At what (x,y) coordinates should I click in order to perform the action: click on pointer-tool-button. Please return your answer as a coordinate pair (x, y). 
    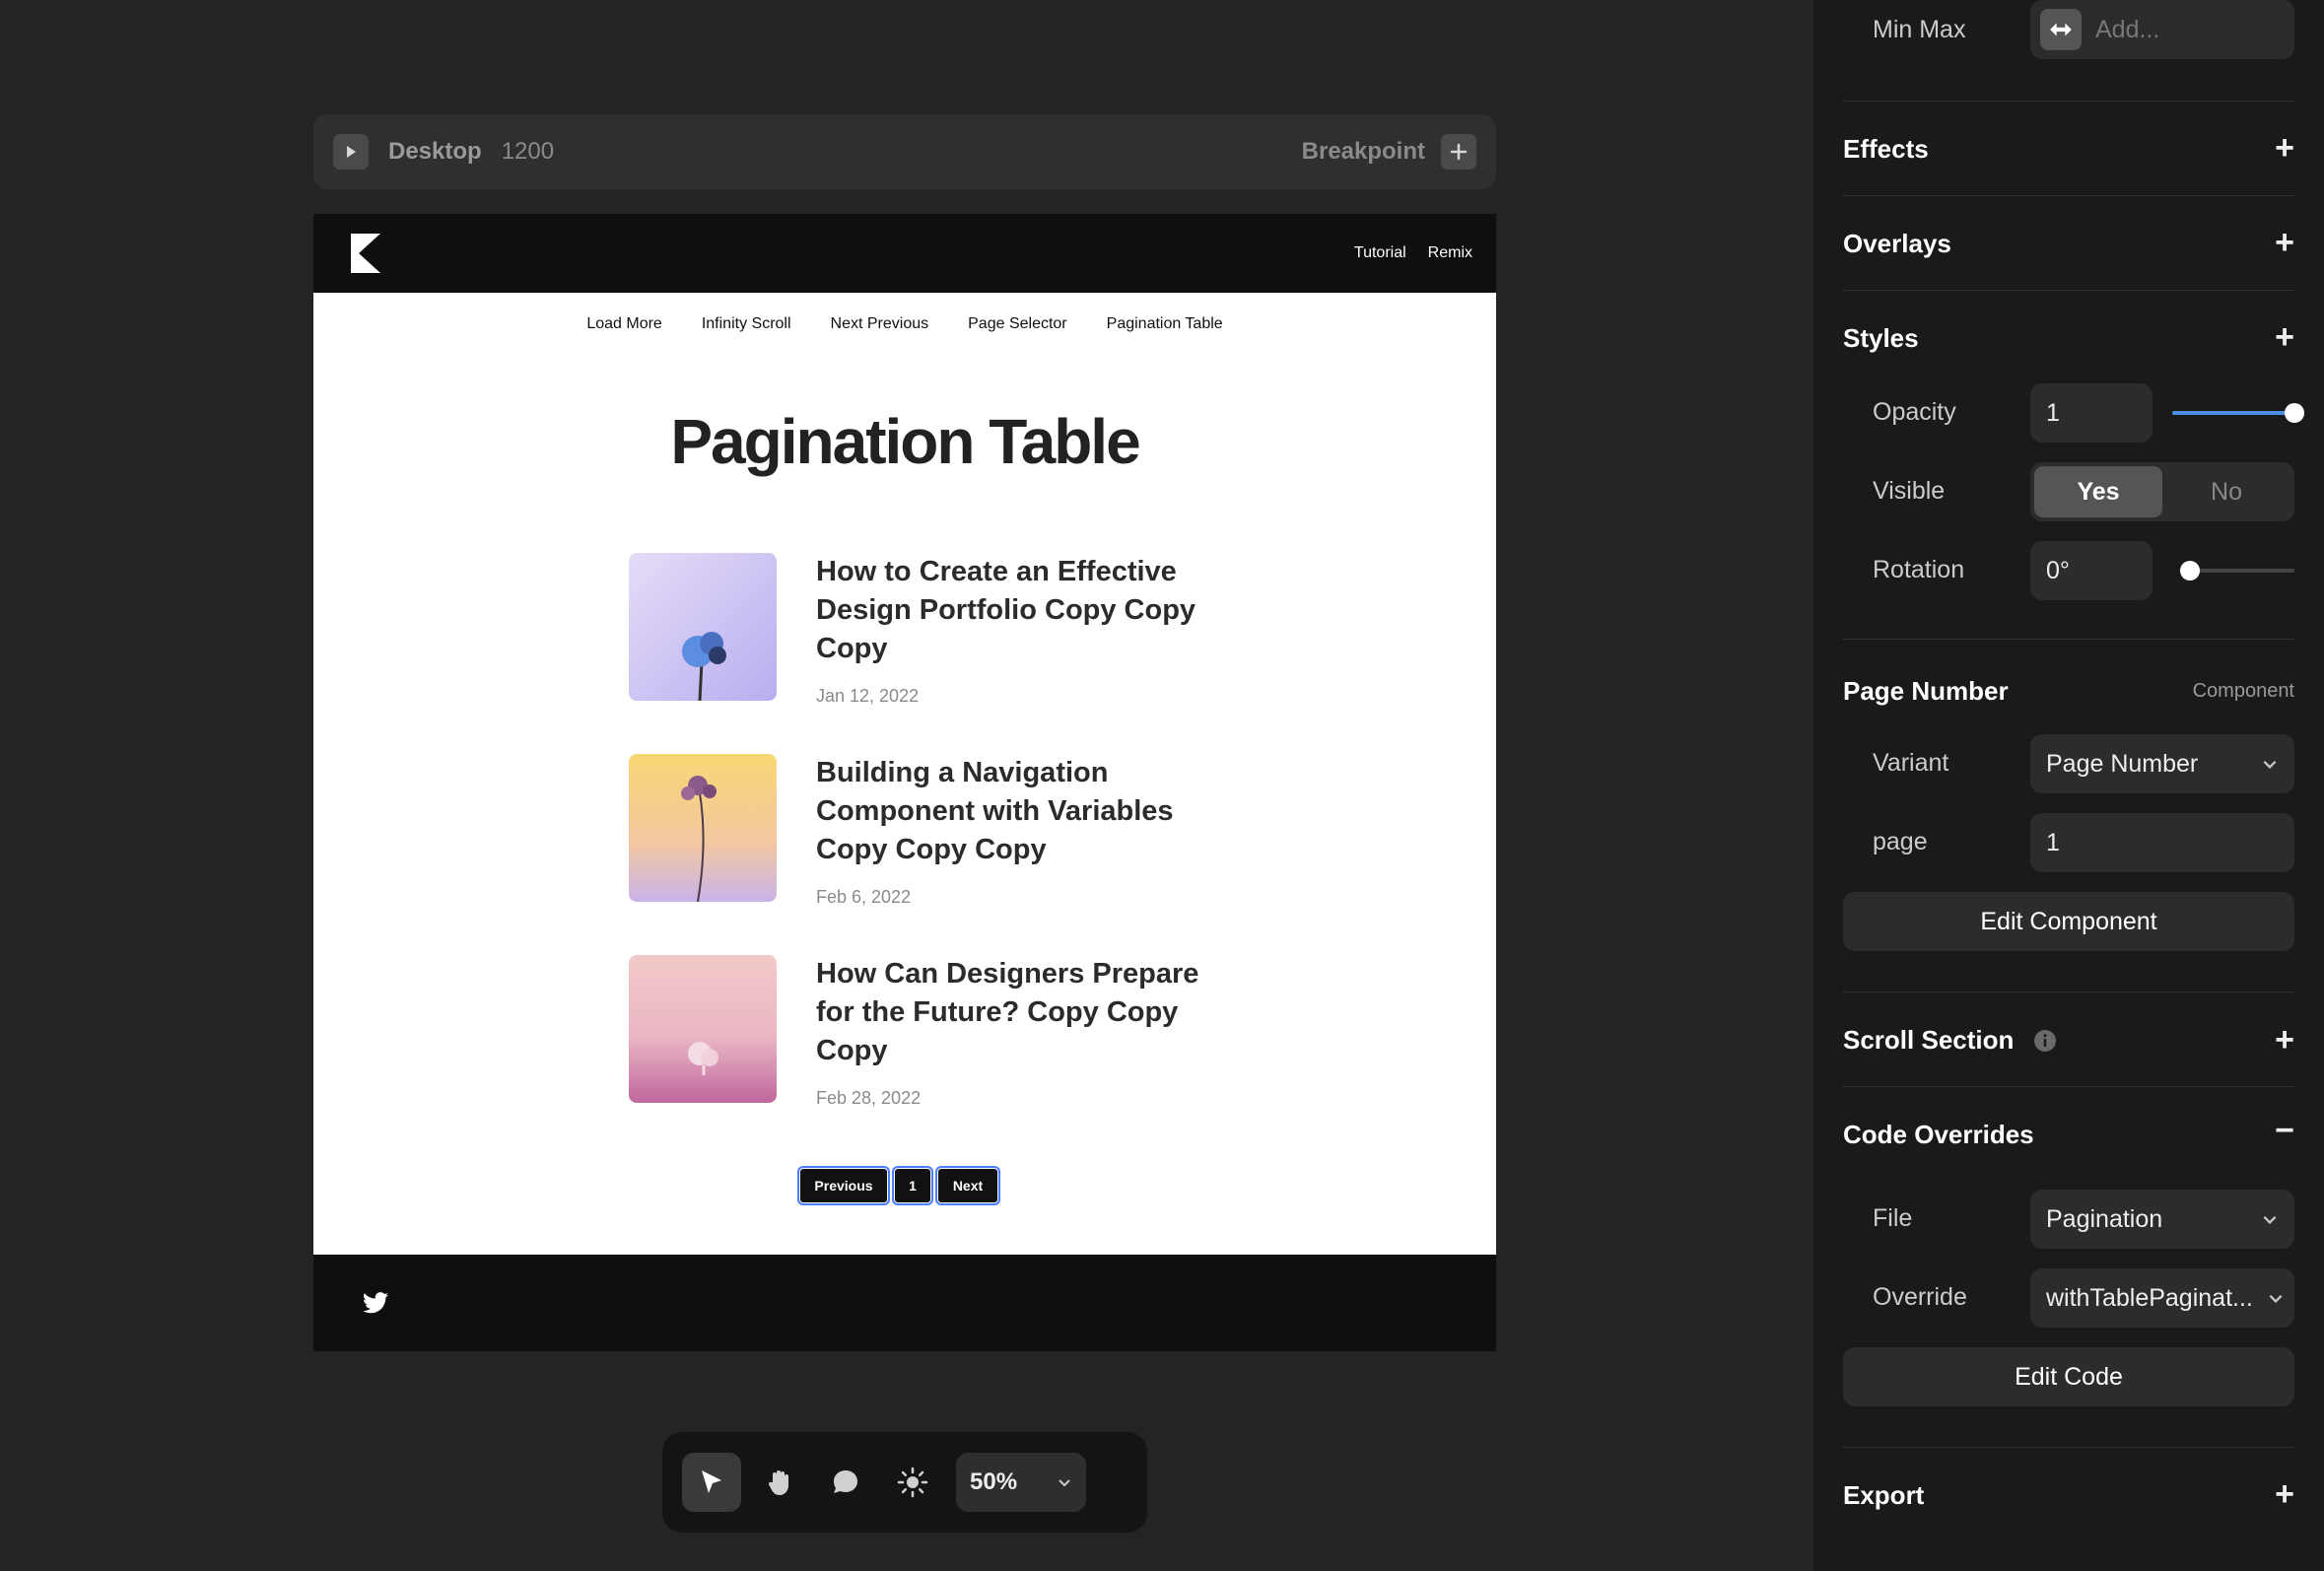
    Looking at the image, I should click on (711, 1482).